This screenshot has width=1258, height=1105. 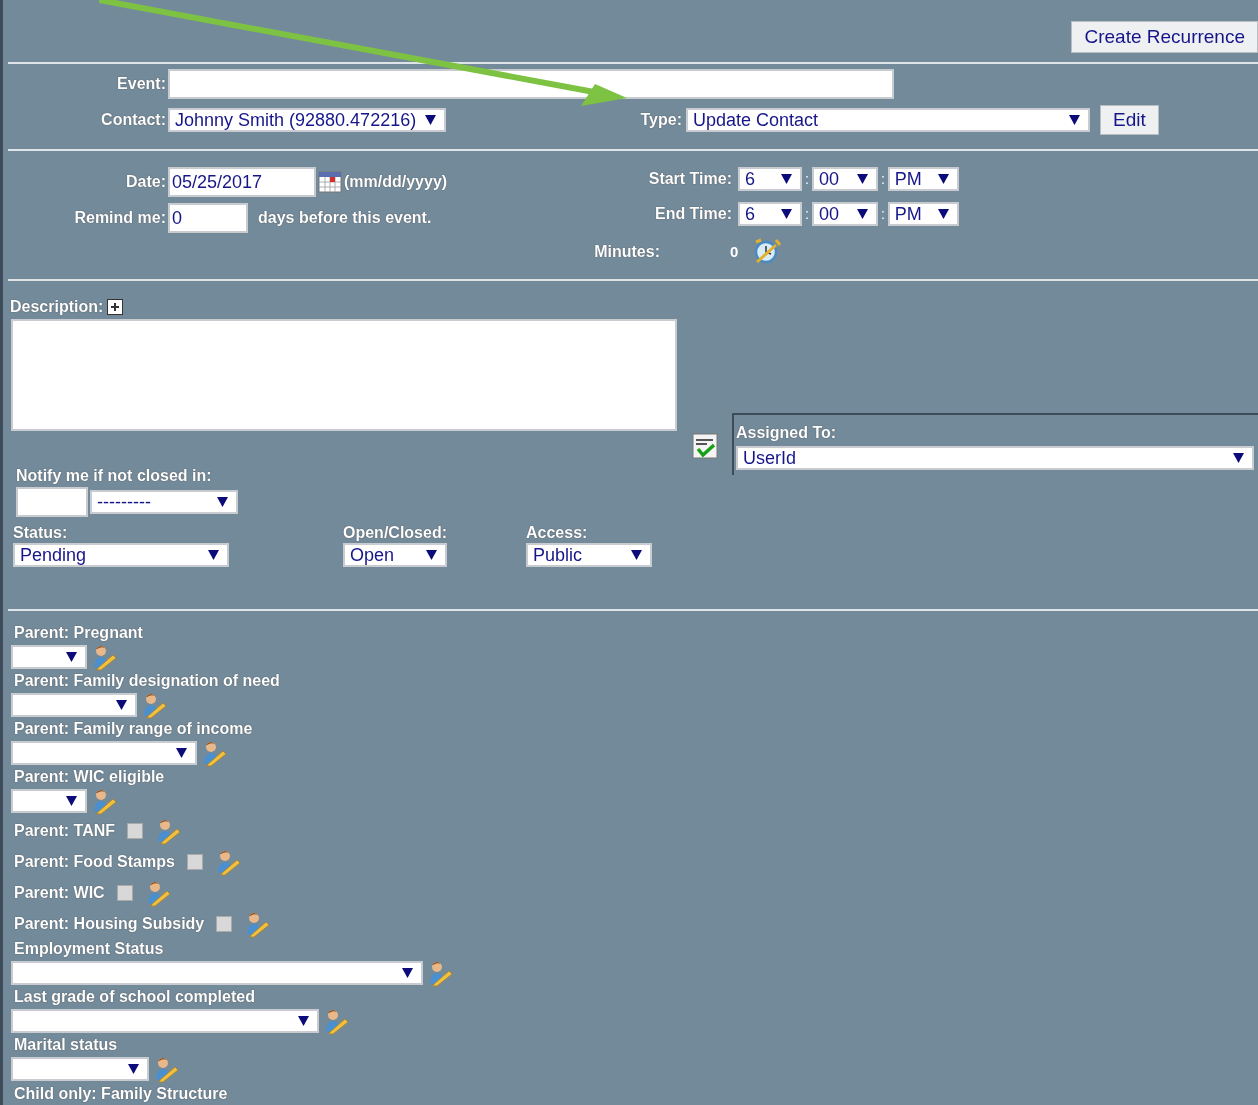 What do you see at coordinates (115, 307) in the screenshot?
I see `expand-icon` at bounding box center [115, 307].